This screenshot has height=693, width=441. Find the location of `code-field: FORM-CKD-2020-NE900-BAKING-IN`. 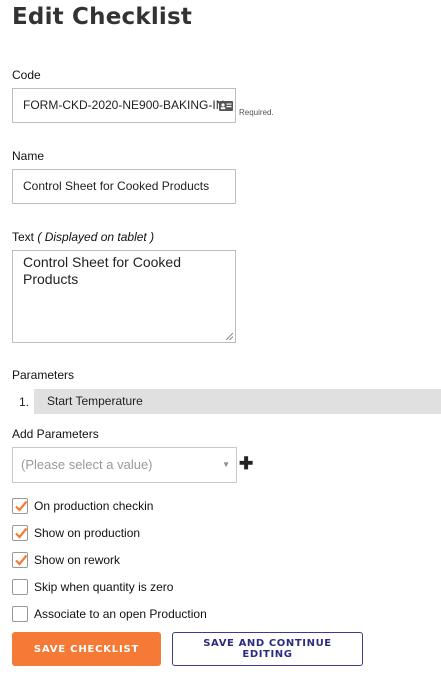

code-field: FORM-CKD-2020-NE900-BAKING-IN is located at coordinates (124, 105).